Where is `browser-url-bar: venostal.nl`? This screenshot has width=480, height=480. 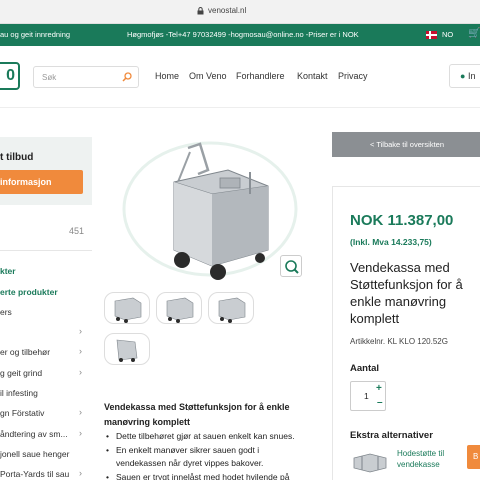 browser-url-bar: venostal.nl is located at coordinates (240, 12).